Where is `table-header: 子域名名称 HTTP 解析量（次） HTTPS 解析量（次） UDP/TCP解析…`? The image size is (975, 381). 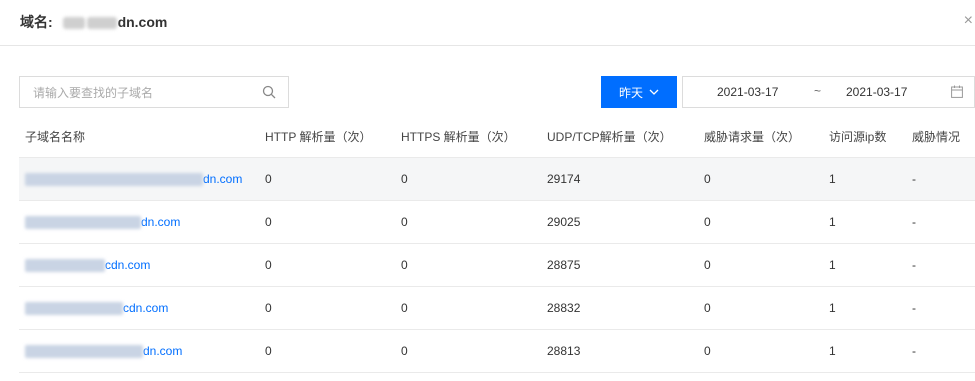
table-header: 子域名名称 HTTP 解析量（次） HTTPS 解析量（次） UDP/TCP解析… is located at coordinates (497, 137).